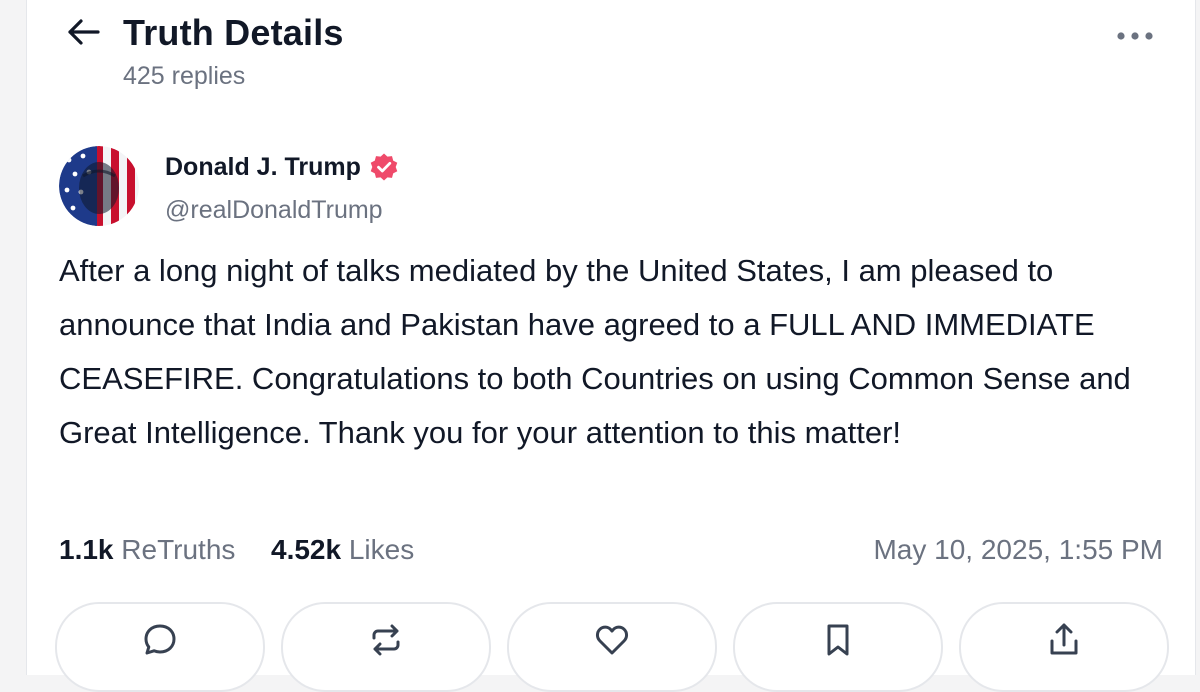  Describe the element at coordinates (86, 549) in the screenshot. I see `retruths-count: 1.1k` at that location.